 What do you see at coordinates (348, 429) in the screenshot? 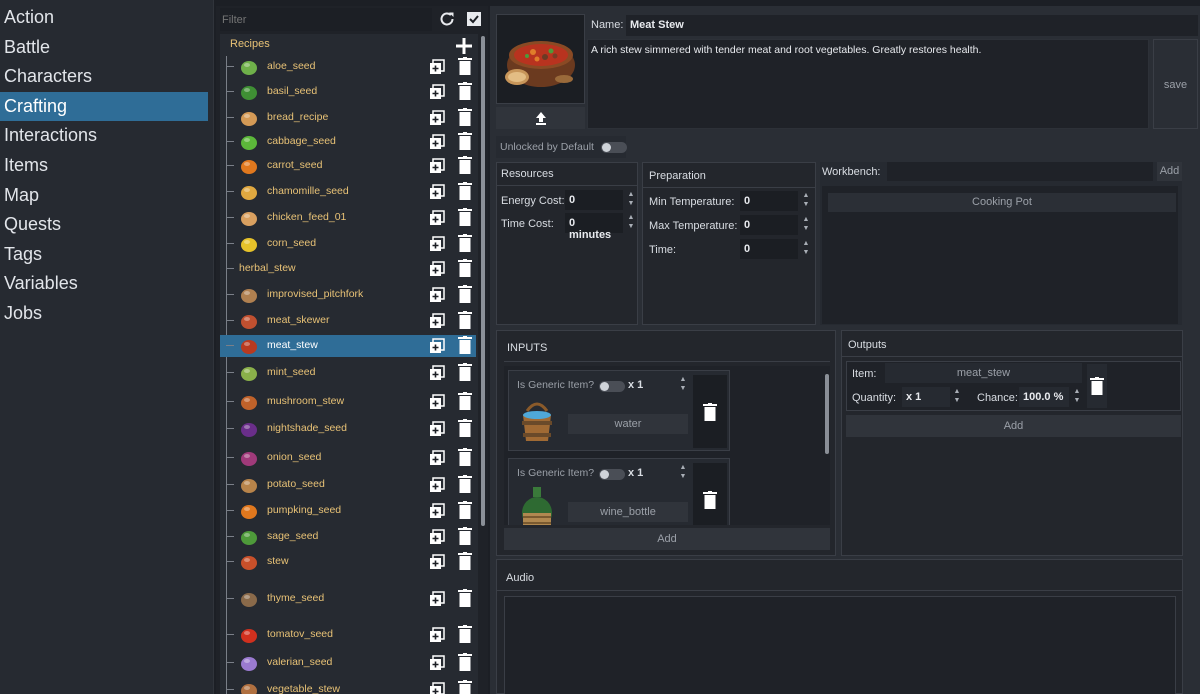
I see `tree-item-nightshade-seed: nightshade_seed` at bounding box center [348, 429].